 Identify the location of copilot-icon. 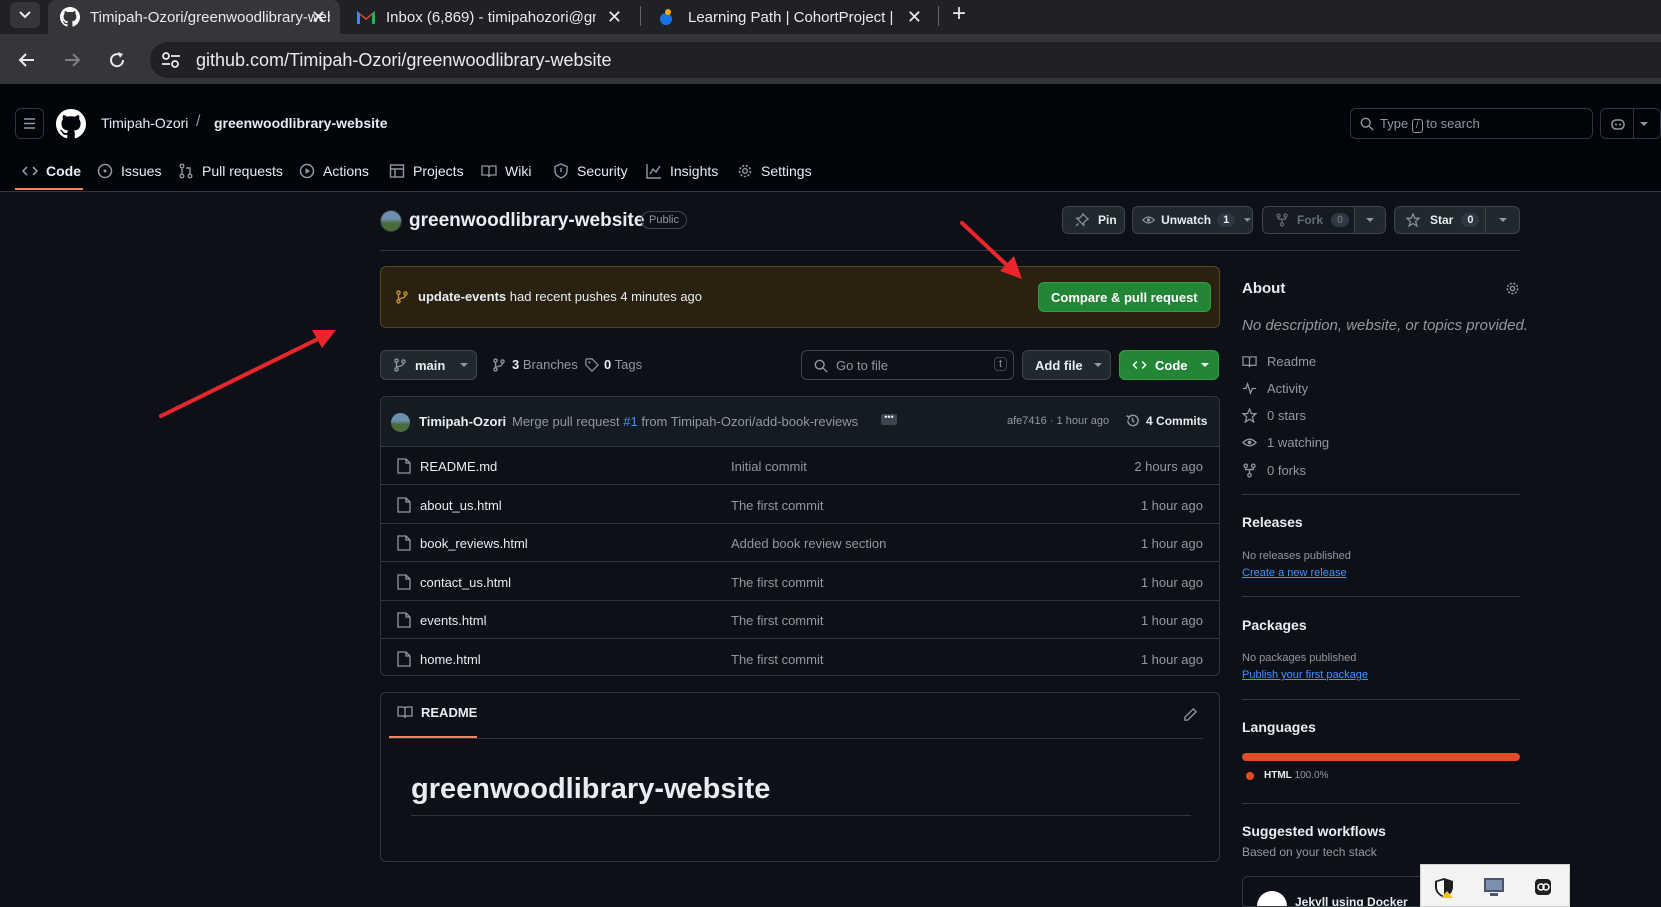
(1618, 124).